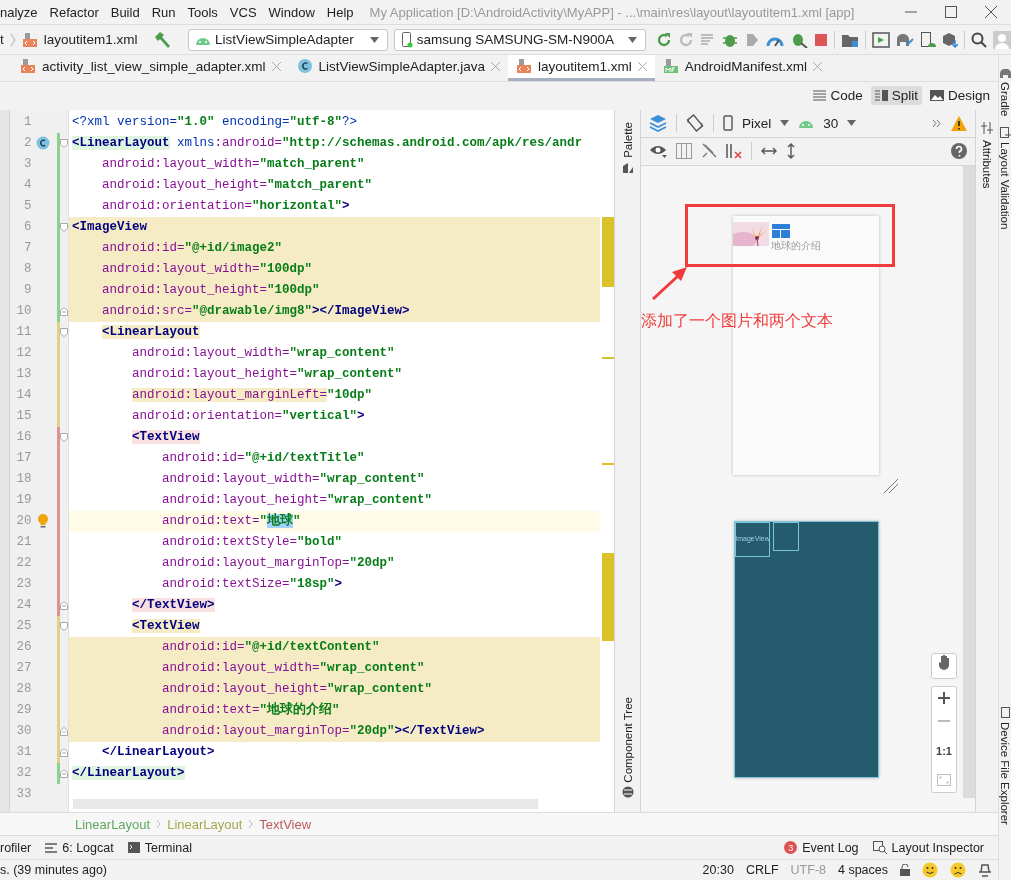  Describe the element at coordinates (23, 647) in the screenshot. I see `line-number: 26` at that location.